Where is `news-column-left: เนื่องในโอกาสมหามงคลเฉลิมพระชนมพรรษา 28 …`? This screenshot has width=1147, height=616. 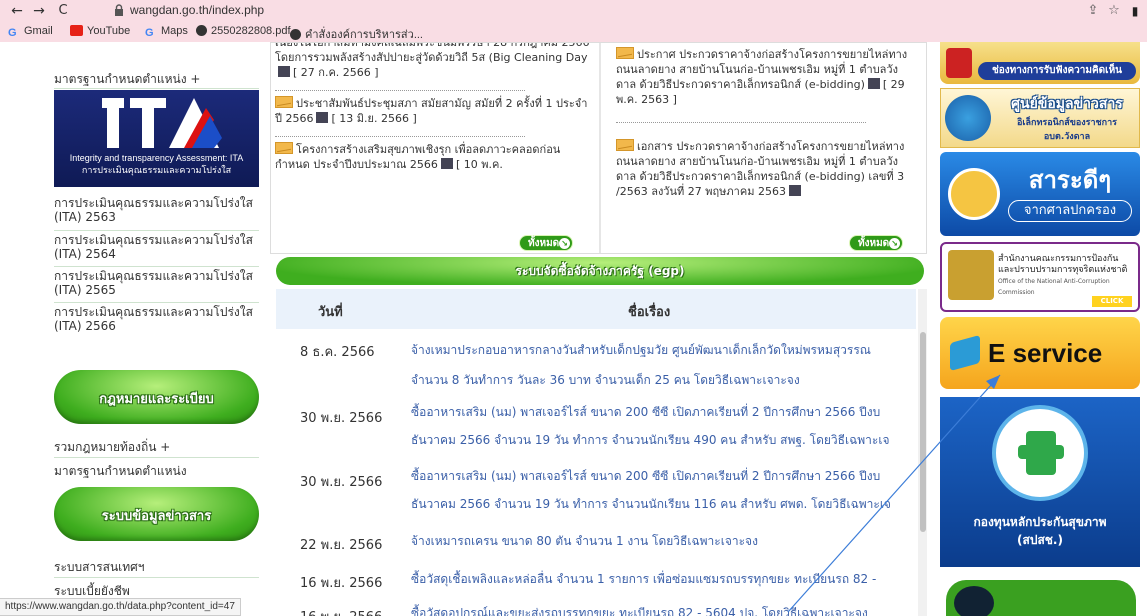 news-column-left: เนื่องในโอกาสมหามงคลเฉลิมพระชนมพรรษา 28 … is located at coordinates (432, 145).